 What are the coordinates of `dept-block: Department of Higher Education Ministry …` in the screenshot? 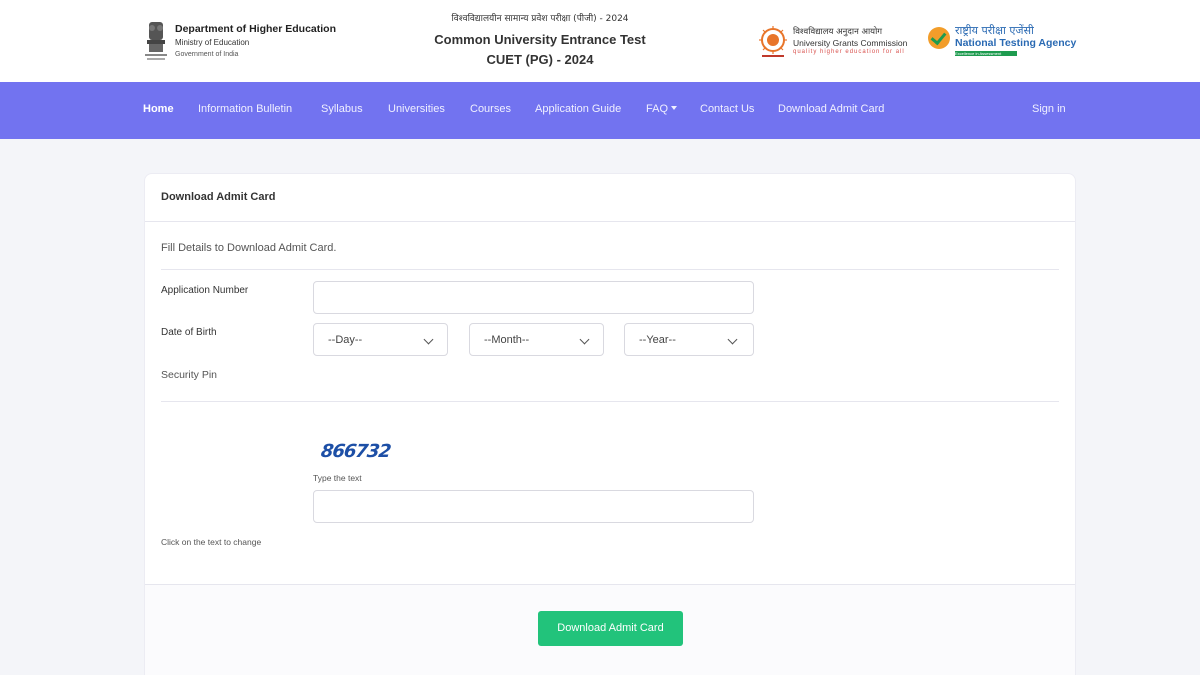 It's located at (255, 41).